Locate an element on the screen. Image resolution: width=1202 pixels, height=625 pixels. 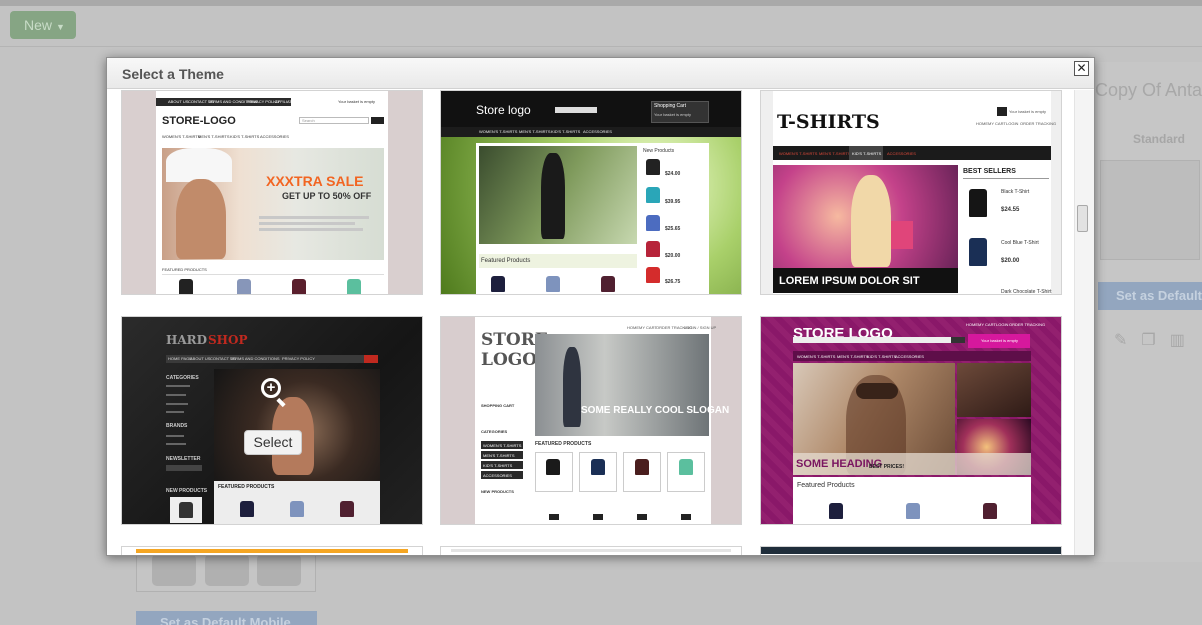
product-name: Black T-Shirt is located at coordinates (1015, 192).